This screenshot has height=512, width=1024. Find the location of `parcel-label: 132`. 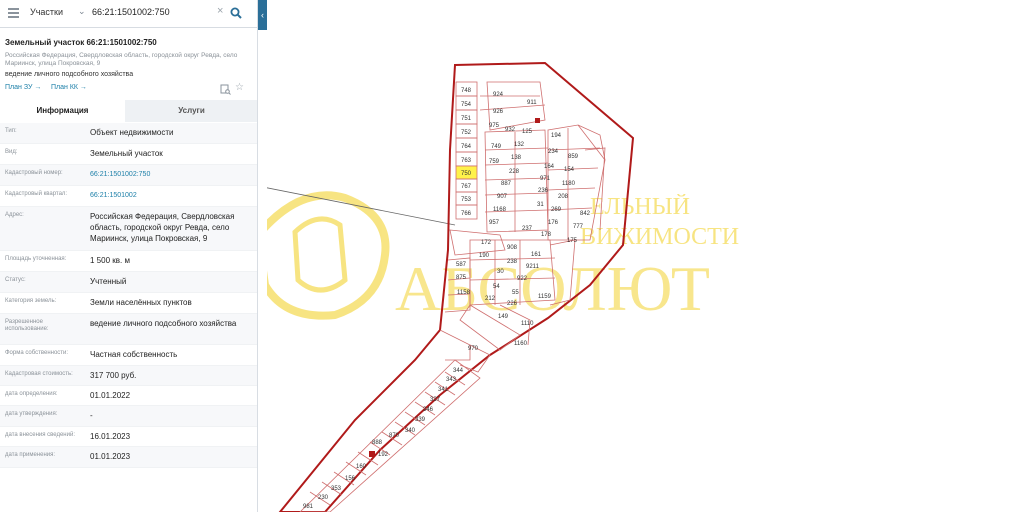

parcel-label: 132 is located at coordinates (519, 145).